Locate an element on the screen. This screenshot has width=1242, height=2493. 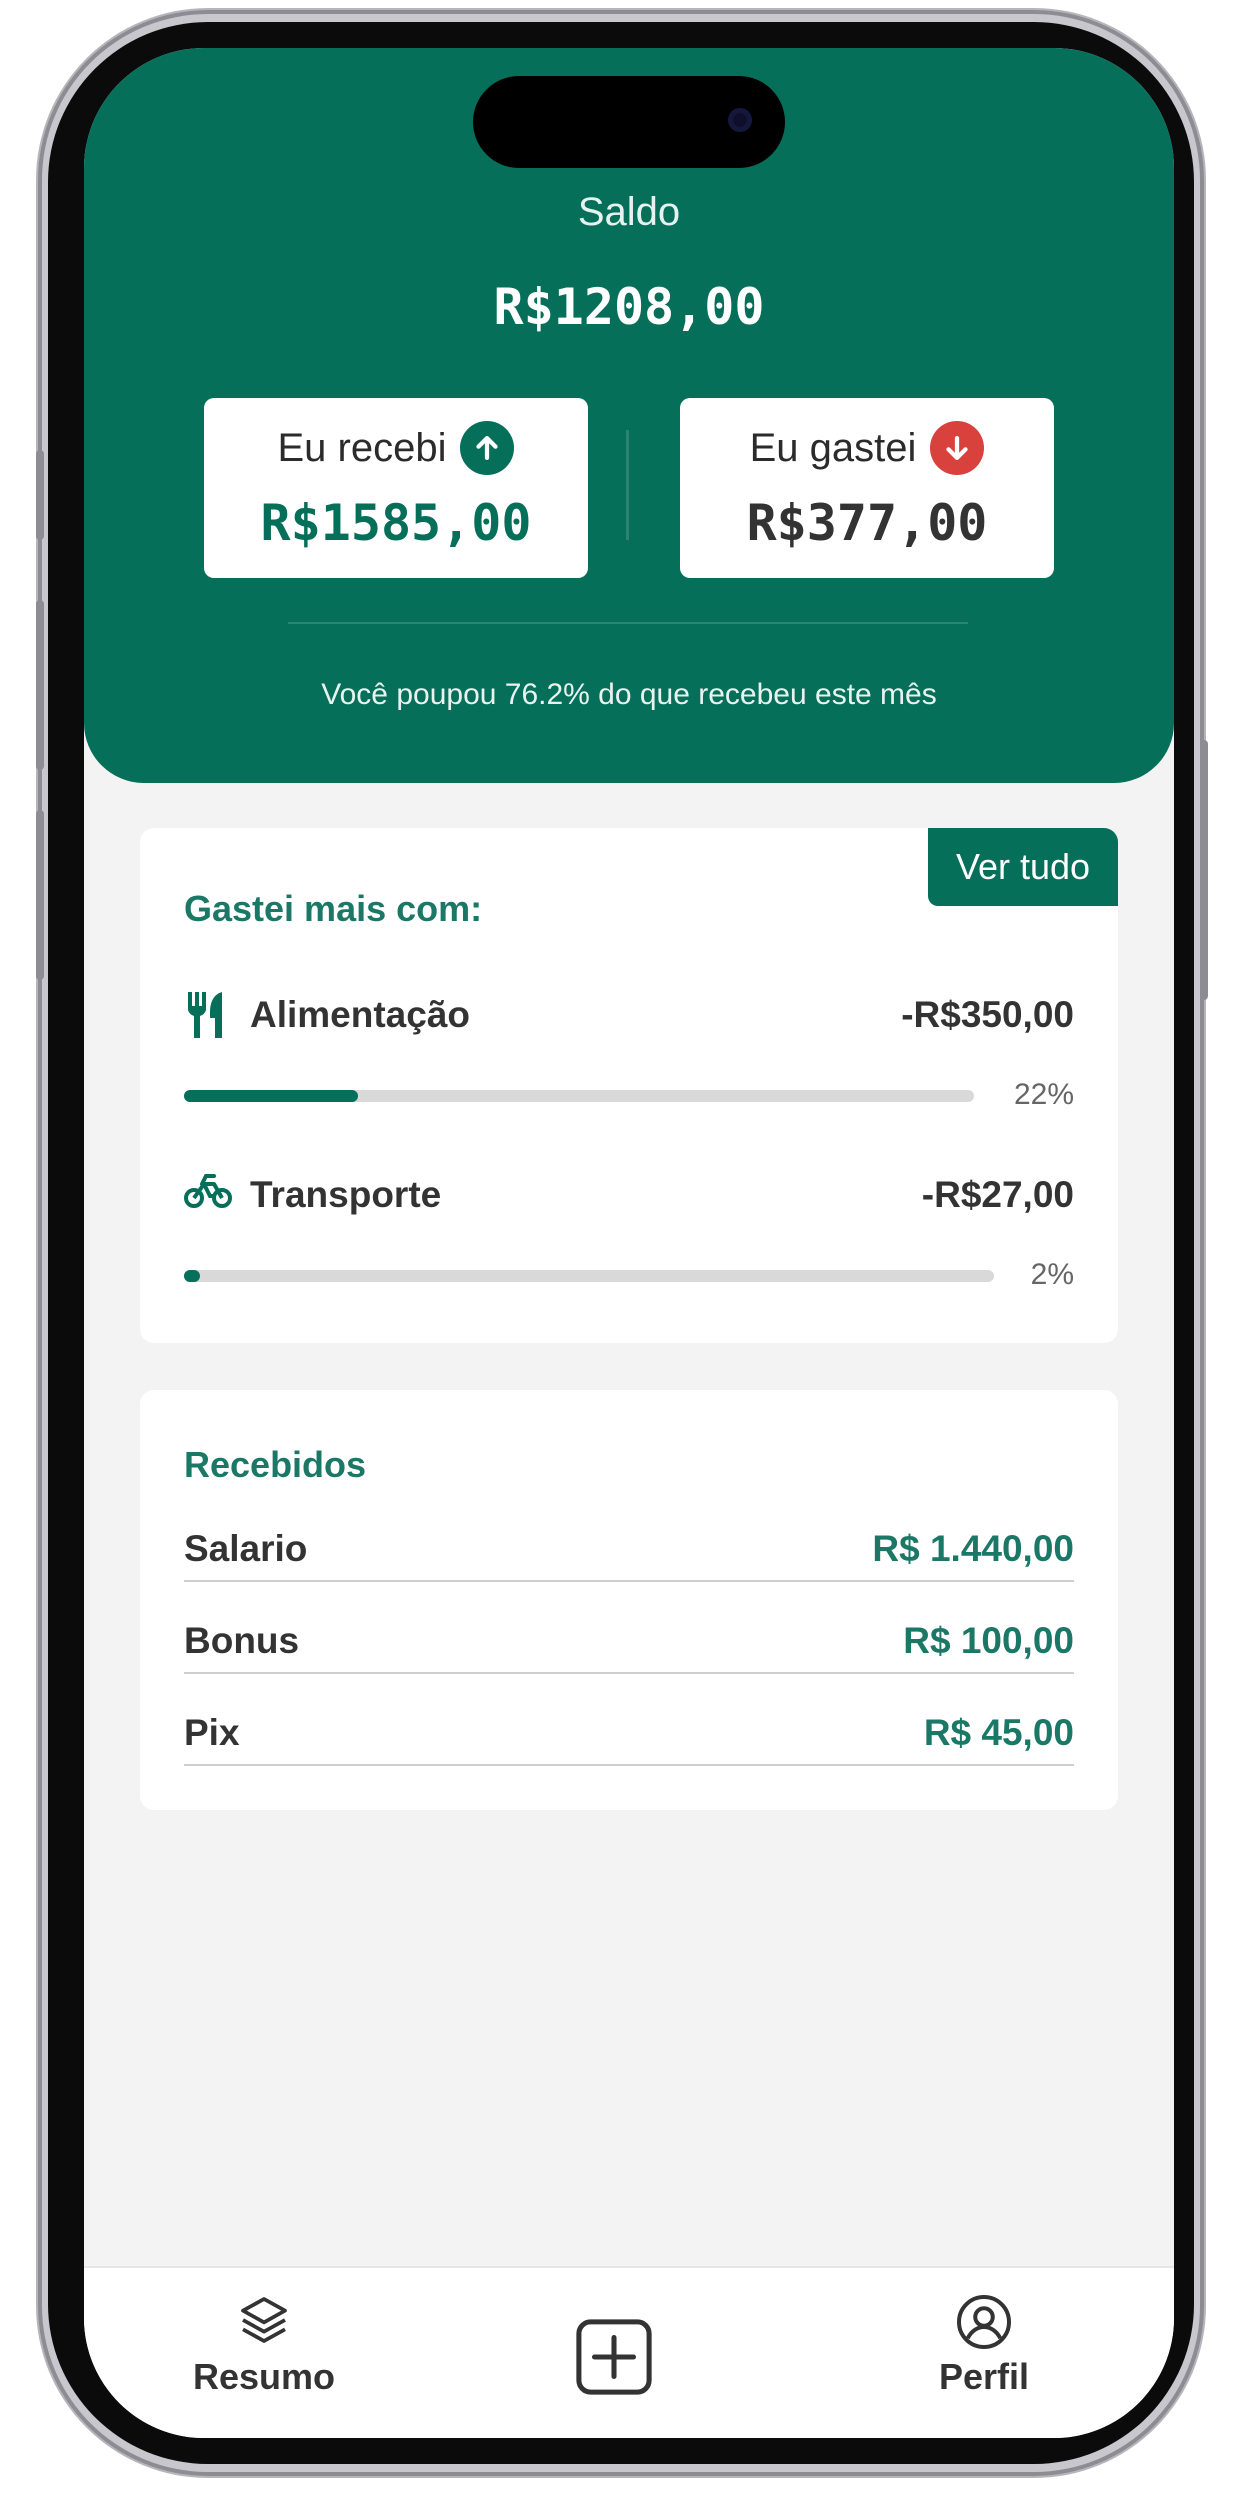
category-amount: -R$350,00 is located at coordinates (987, 1014).